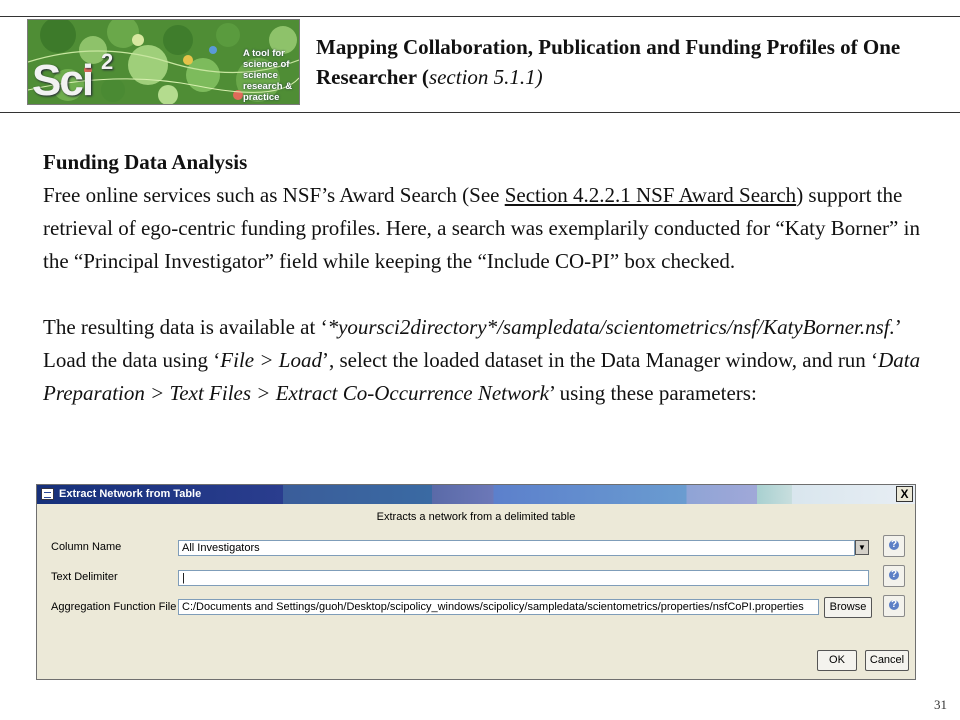 This screenshot has width=960, height=720. I want to click on dialog-titlebar: Extract Network from Table X, so click(476, 494).